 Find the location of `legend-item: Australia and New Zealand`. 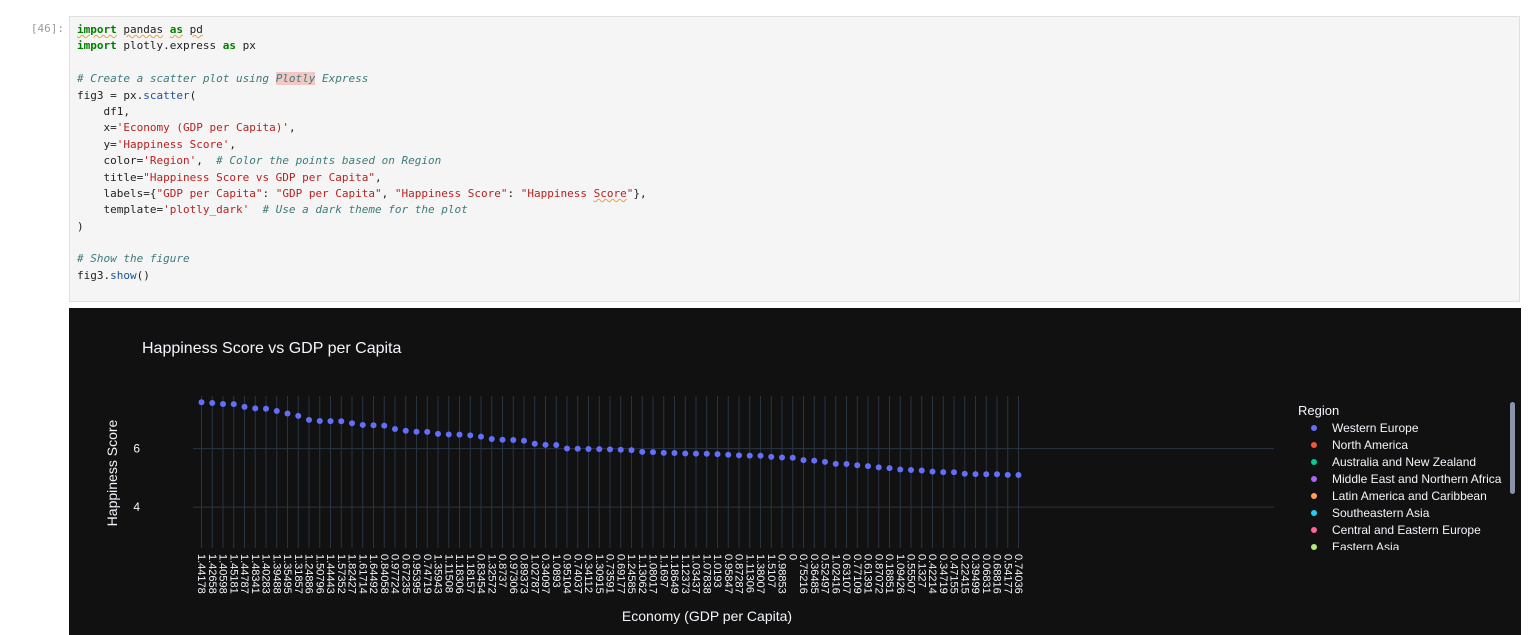

legend-item: Australia and New Zealand is located at coordinates (1393, 462).